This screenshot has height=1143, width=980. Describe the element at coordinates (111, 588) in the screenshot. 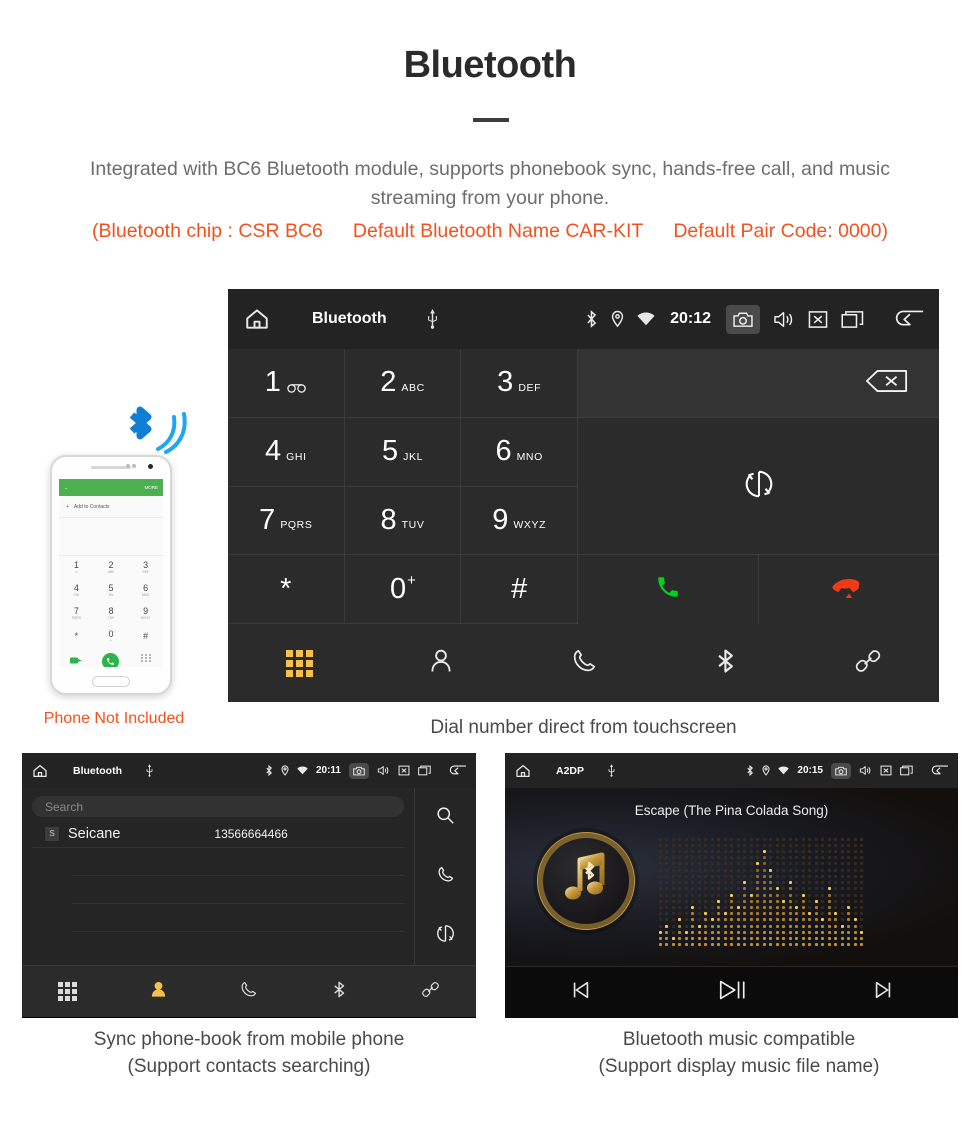

I see `phone-mock-key-digit: 5` at that location.